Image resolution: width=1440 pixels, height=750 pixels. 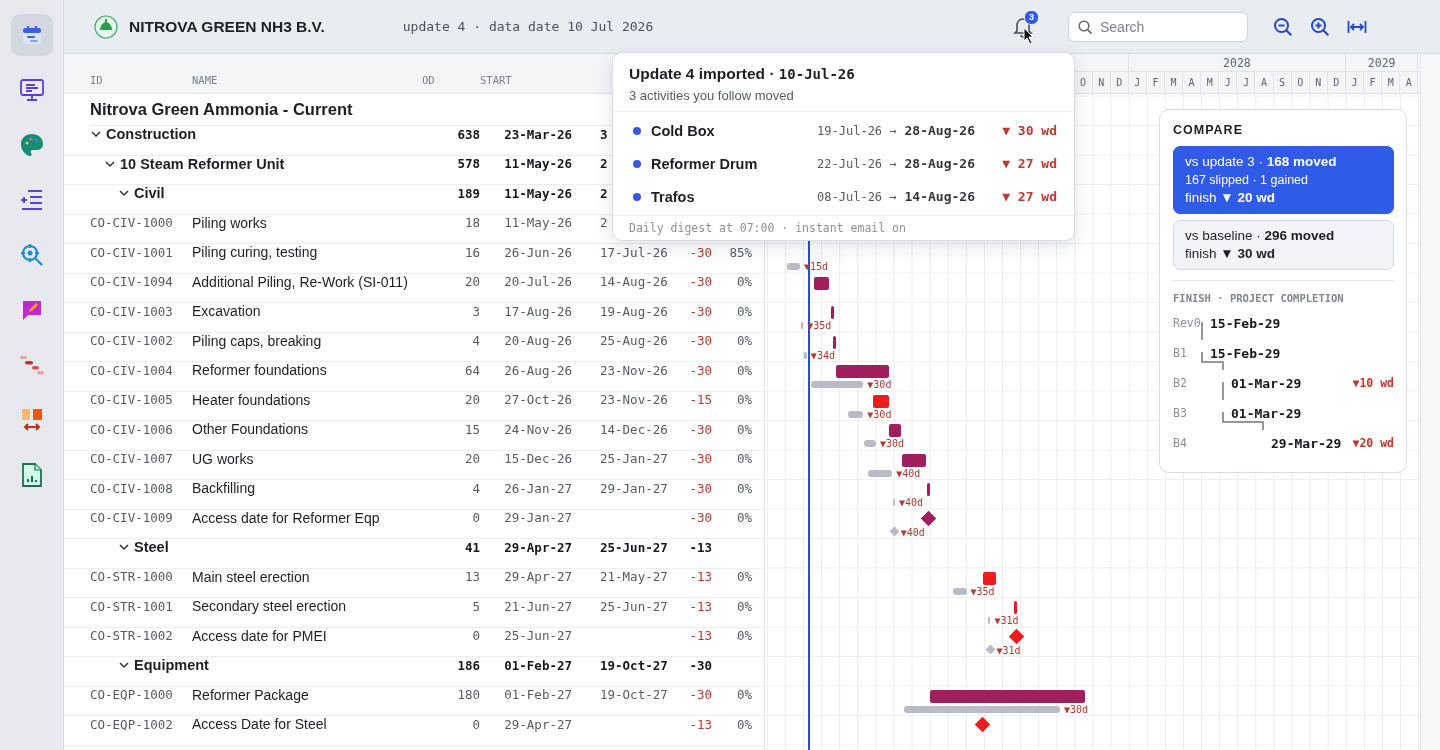 I want to click on duration-cell: 41, so click(x=472, y=547).